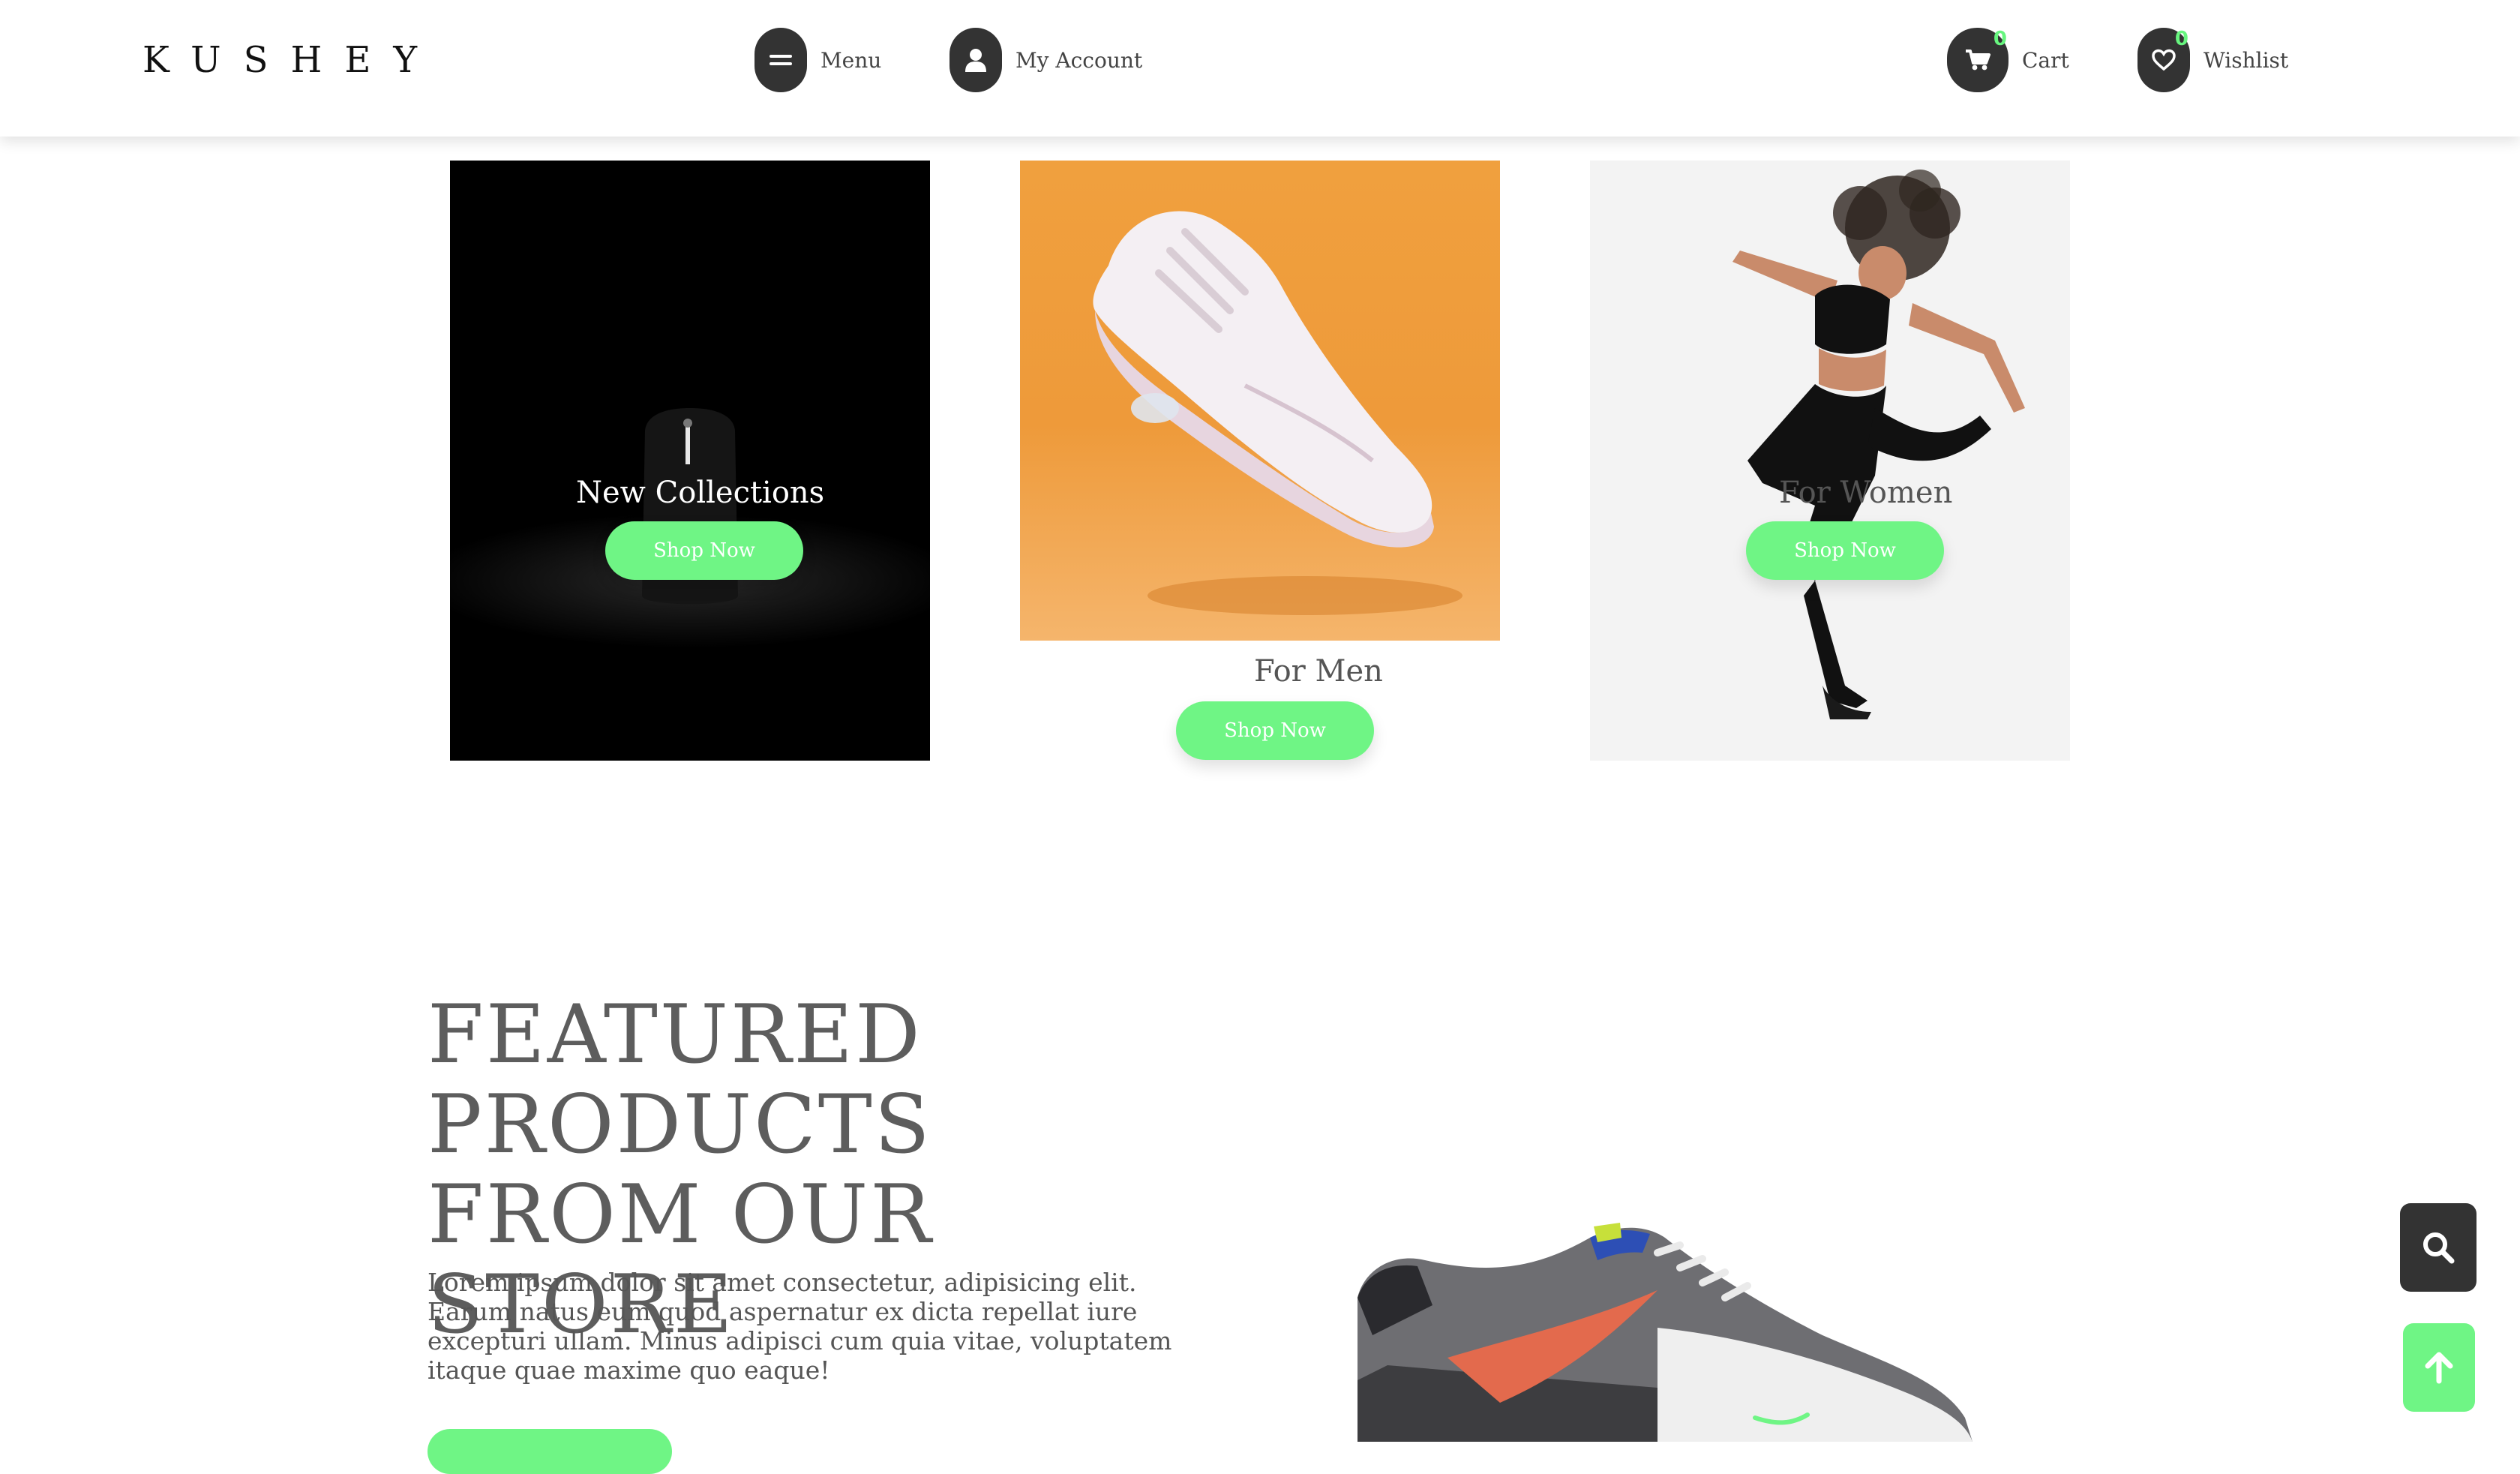  I want to click on my-account-label: My Account, so click(1079, 60).